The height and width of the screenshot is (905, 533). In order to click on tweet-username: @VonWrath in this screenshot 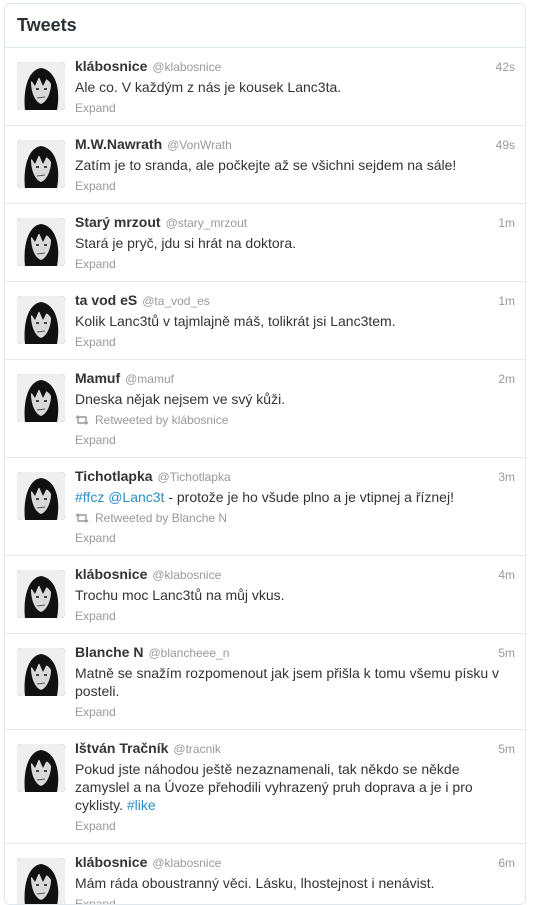, I will do `click(199, 145)`.